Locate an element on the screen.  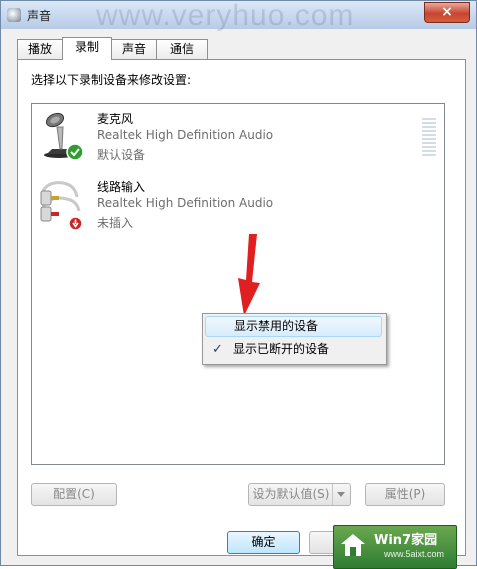
tab-sounds: 声音 is located at coordinates (134, 49).